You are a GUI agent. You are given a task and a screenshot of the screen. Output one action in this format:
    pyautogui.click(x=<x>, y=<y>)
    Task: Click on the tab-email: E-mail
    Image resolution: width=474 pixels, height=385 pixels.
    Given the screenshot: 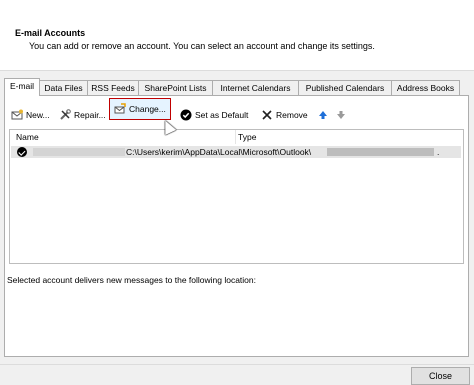 What is the action you would take?
    pyautogui.click(x=22, y=87)
    